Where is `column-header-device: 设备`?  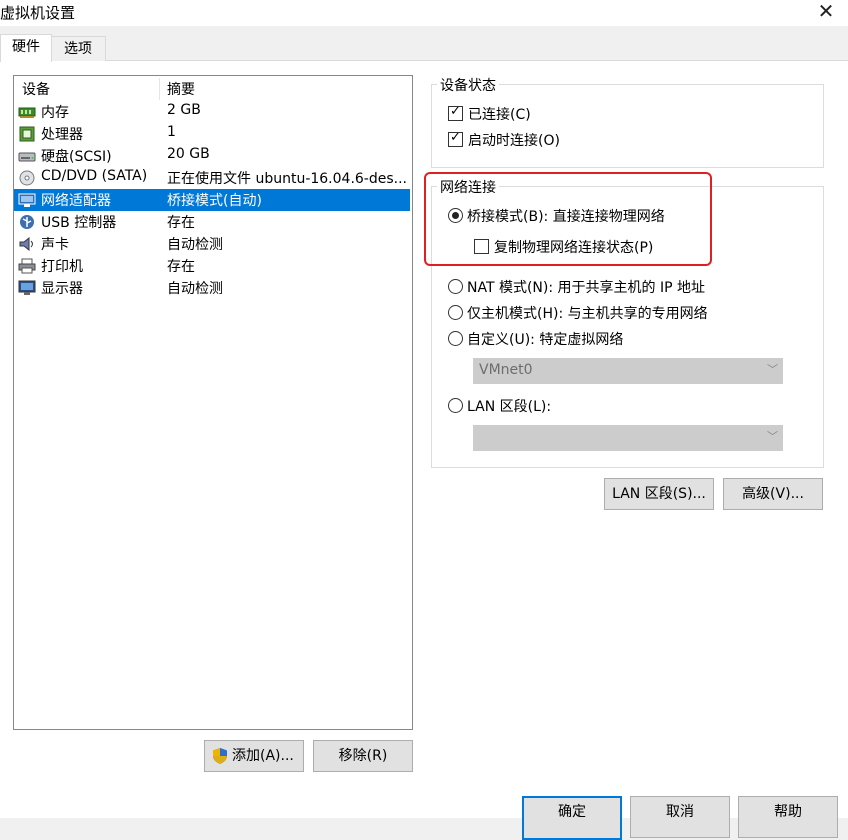 column-header-device: 设备 is located at coordinates (36, 89).